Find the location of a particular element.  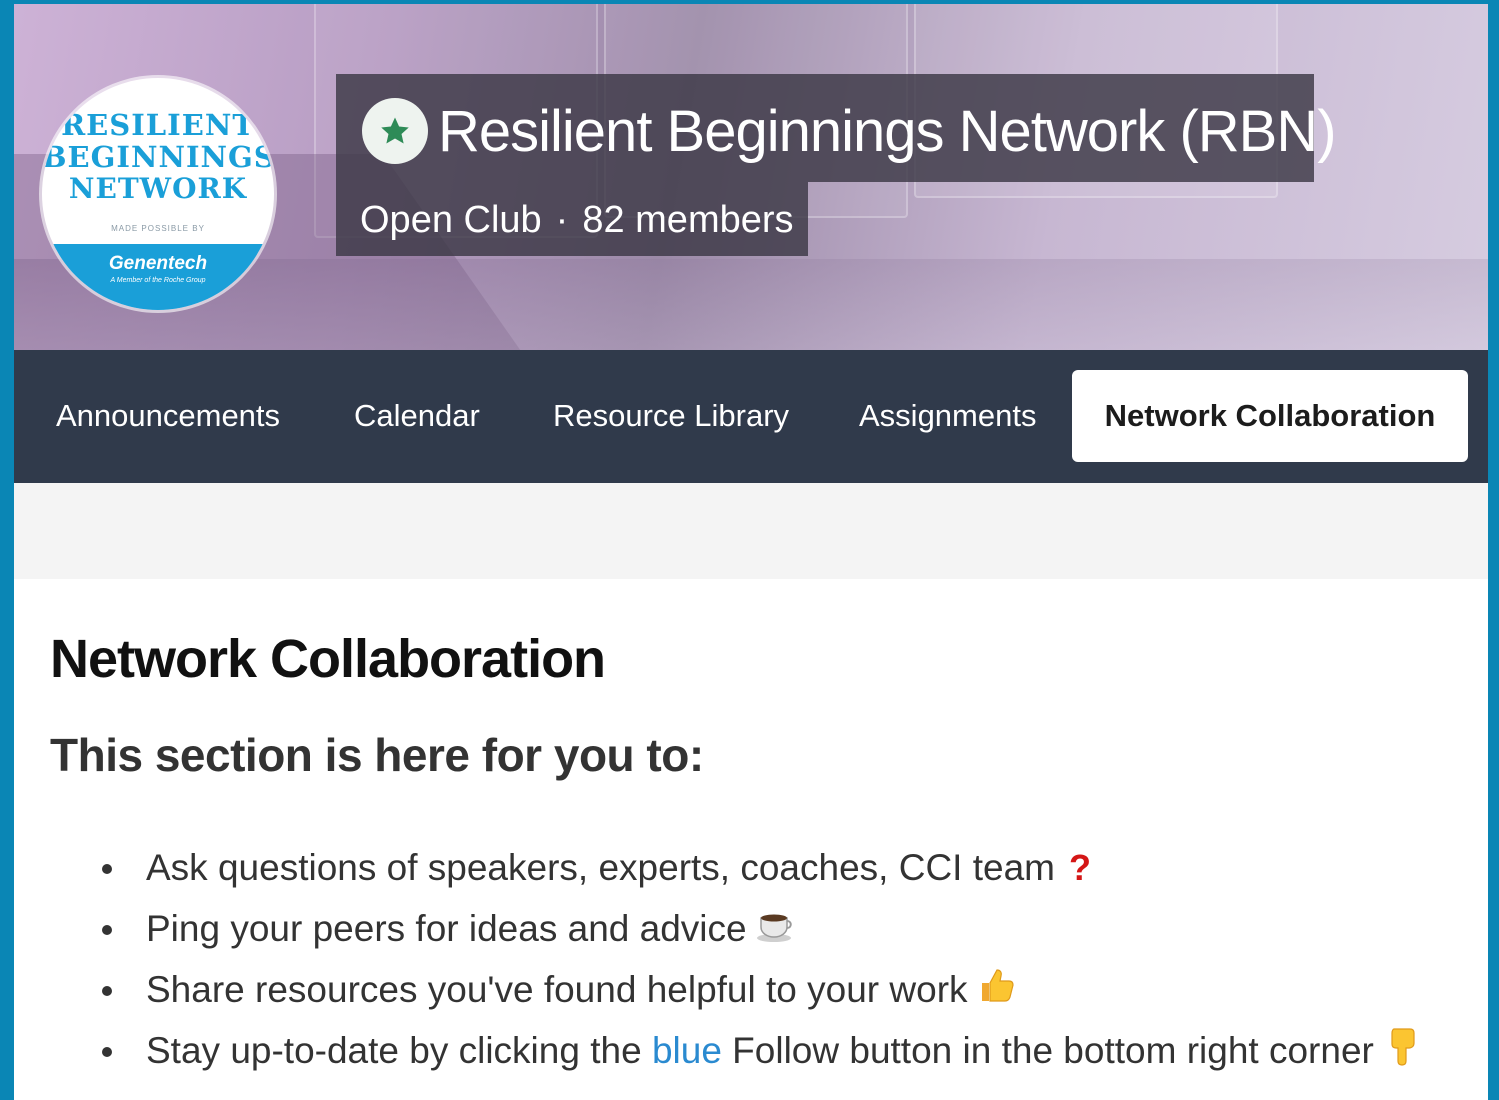

logo-text-line3: NETWORK is located at coordinates (158, 188).